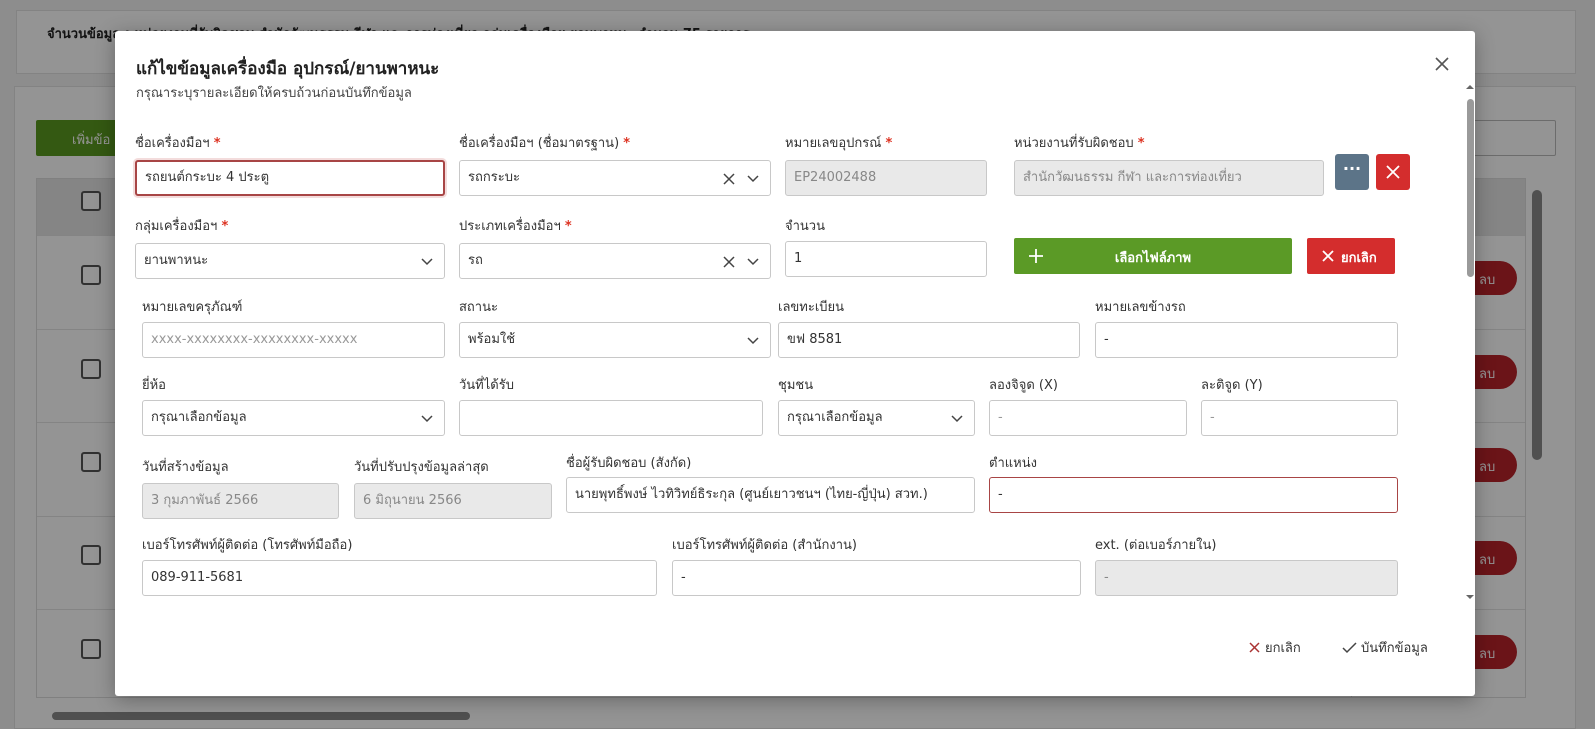 The image size is (1595, 729). What do you see at coordinates (290, 261) in the screenshot?
I see `tool-group-select: ยานพาหนะ` at bounding box center [290, 261].